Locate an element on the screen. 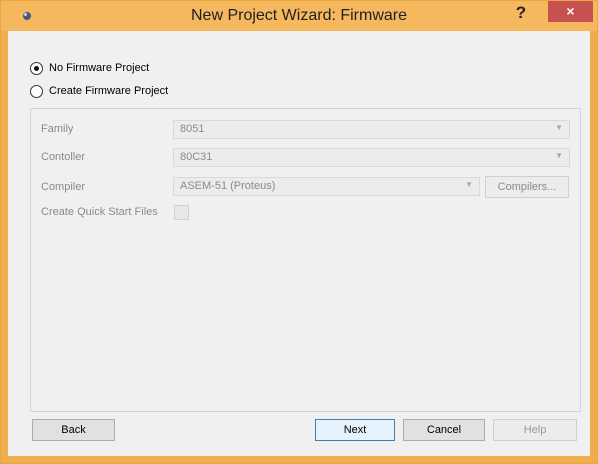 The image size is (598, 464). controller-select: 80C31 ▼ is located at coordinates (371, 157).